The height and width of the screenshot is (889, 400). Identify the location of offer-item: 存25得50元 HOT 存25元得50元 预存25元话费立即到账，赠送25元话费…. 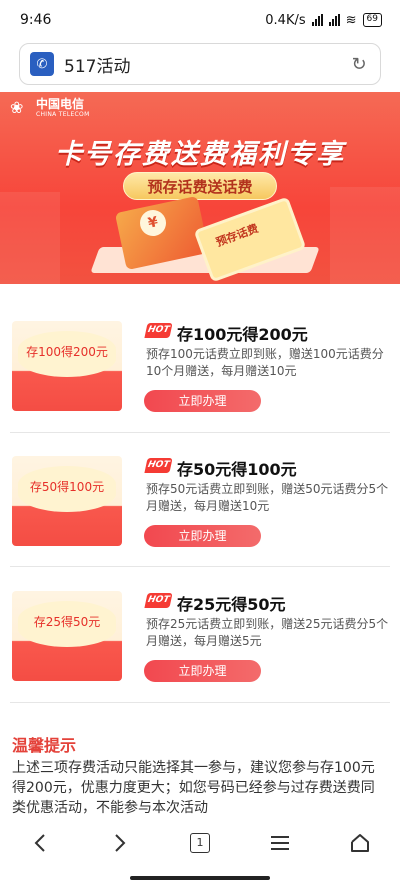
(200, 647).